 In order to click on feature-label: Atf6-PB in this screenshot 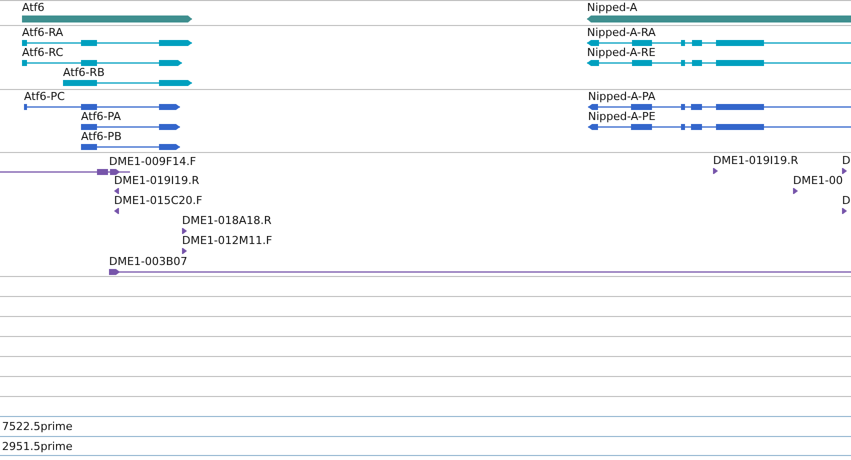, I will do `click(101, 136)`.